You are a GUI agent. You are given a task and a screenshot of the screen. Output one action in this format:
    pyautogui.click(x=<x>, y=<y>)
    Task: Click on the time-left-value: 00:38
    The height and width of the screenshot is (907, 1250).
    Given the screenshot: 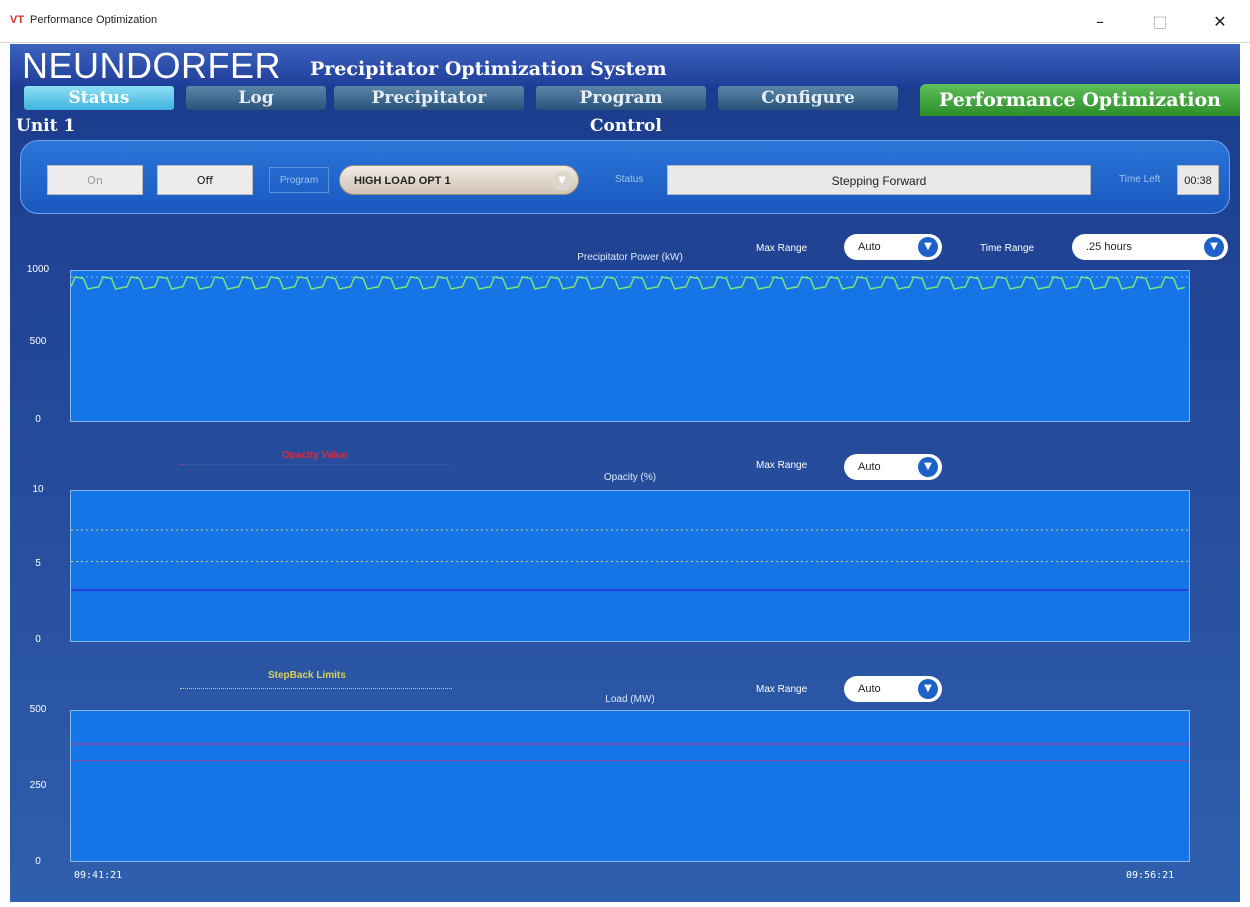 What is the action you would take?
    pyautogui.click(x=1198, y=180)
    